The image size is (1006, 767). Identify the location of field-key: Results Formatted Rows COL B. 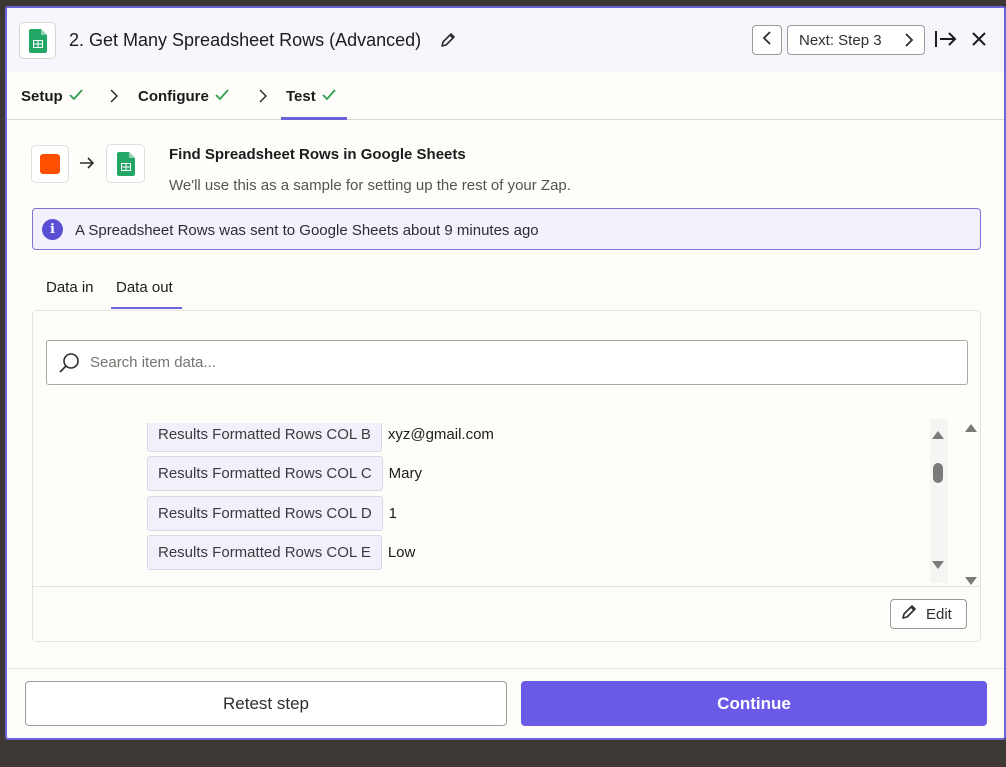
(264, 437).